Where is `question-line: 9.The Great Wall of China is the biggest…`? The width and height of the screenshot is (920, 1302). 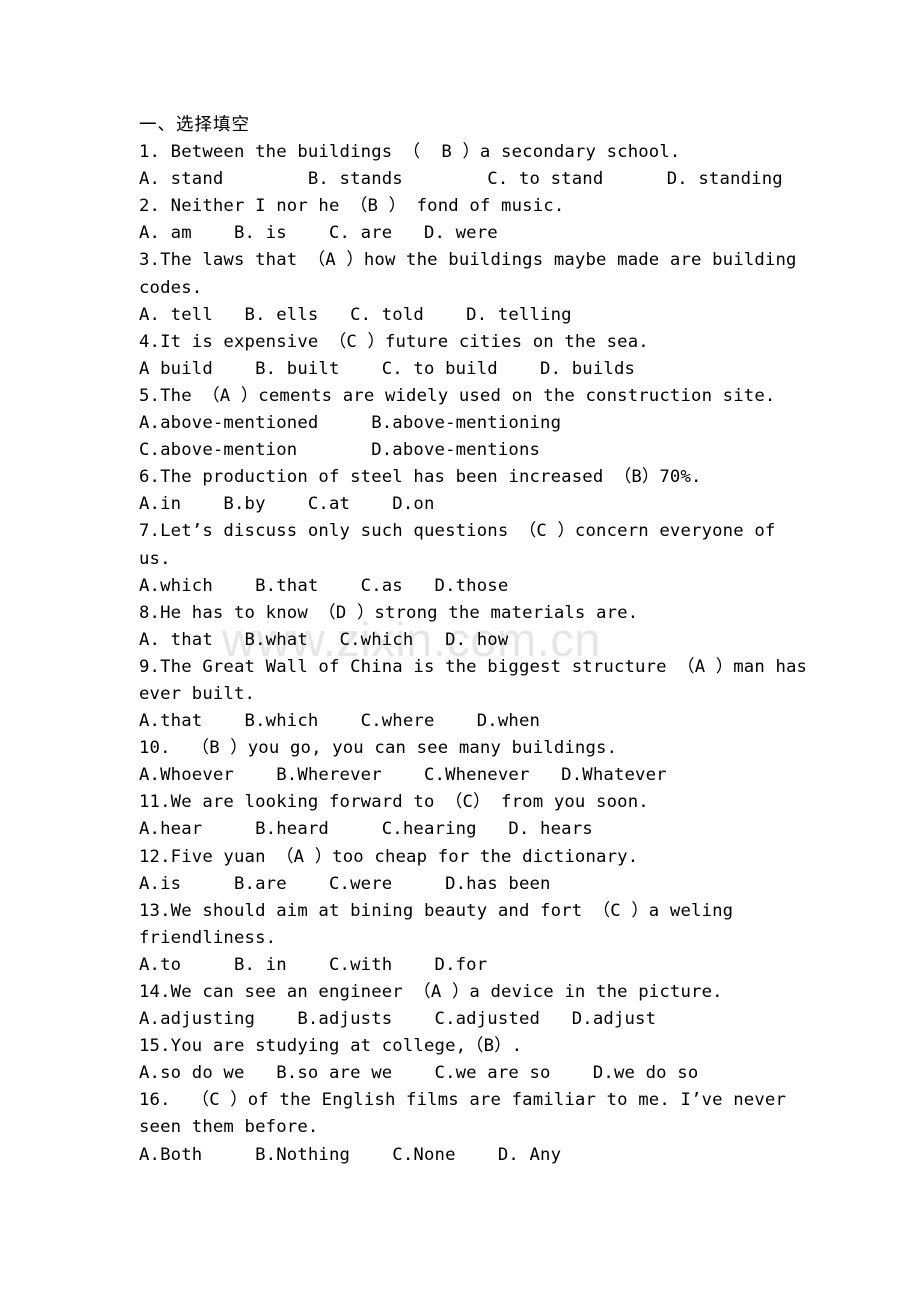 question-line: 9.The Great Wall of China is the biggest… is located at coordinates (473, 666).